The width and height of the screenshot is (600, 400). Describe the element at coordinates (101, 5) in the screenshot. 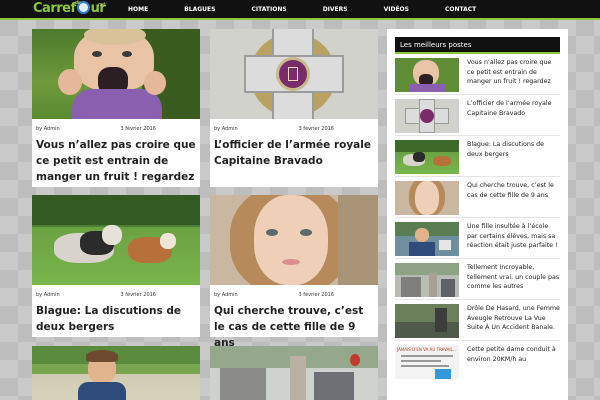

I see `logo-small-text-right: .net` at that location.